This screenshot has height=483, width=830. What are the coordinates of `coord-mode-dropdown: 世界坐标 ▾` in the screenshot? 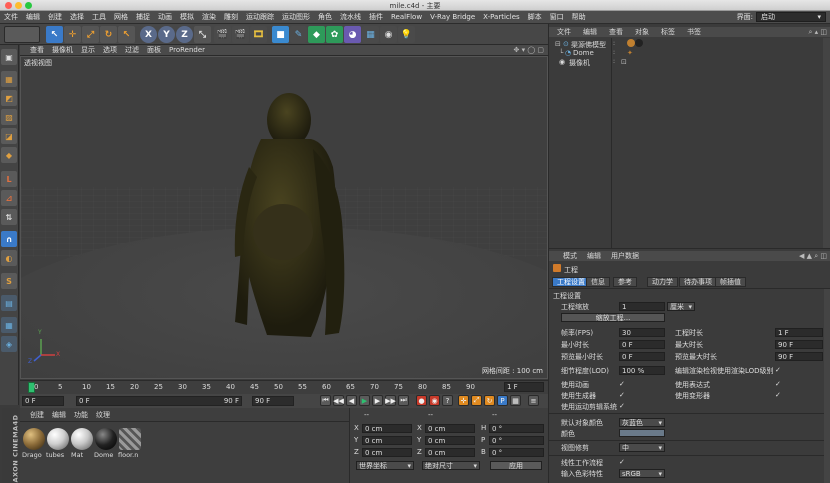 It's located at (385, 465).